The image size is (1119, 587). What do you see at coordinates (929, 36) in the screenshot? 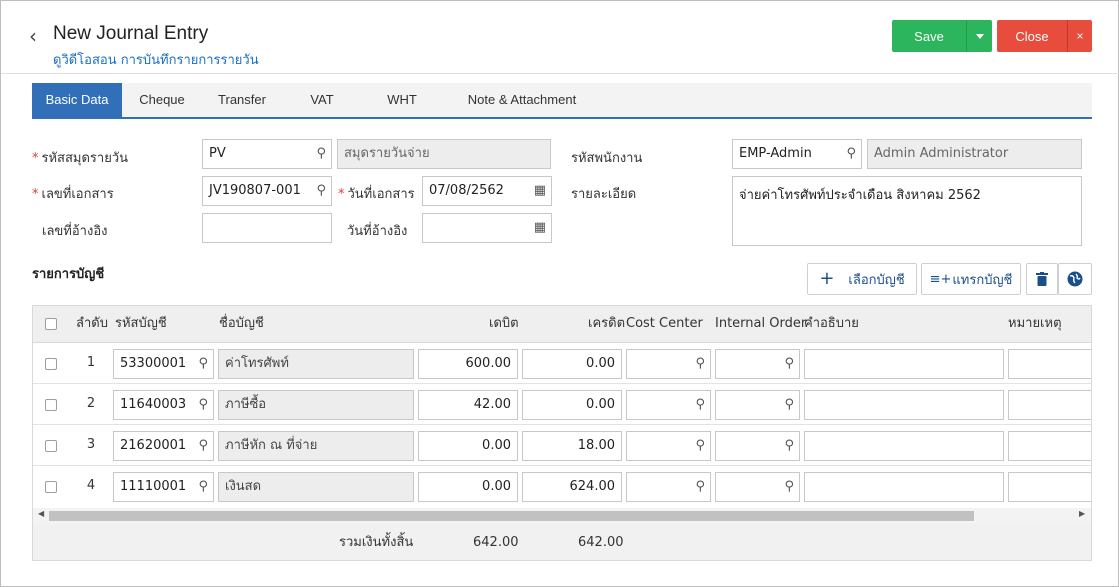
I see `save-button: Save` at bounding box center [929, 36].